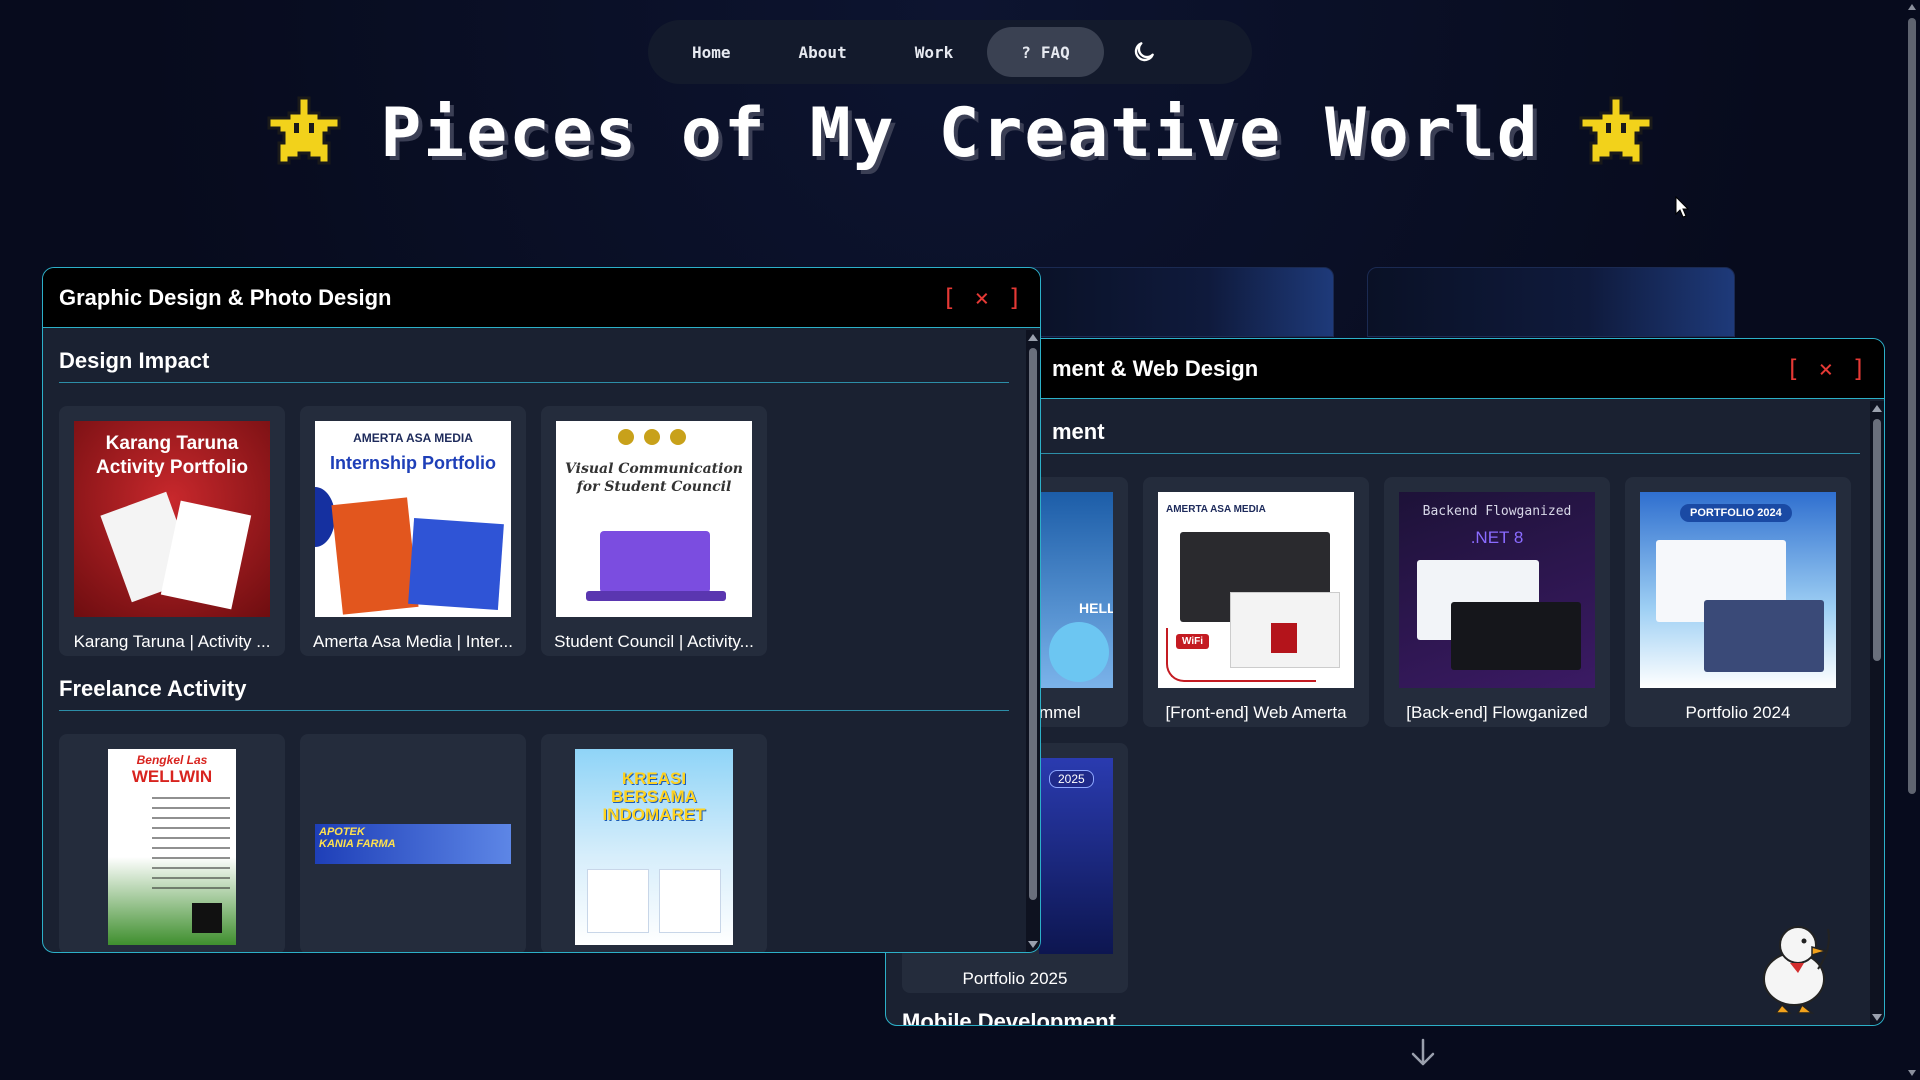 The image size is (1920, 1080). What do you see at coordinates (1256, 712) in the screenshot?
I see `project-label: [Front-end] Web Amerta` at bounding box center [1256, 712].